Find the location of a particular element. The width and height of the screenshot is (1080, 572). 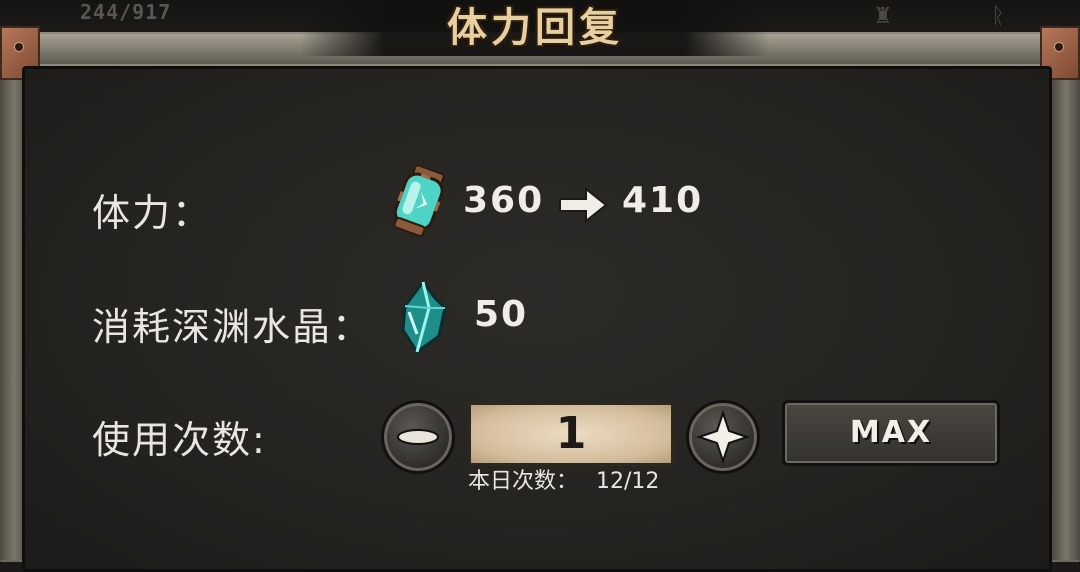

uses-label: 使用次数: is located at coordinates (179, 440).